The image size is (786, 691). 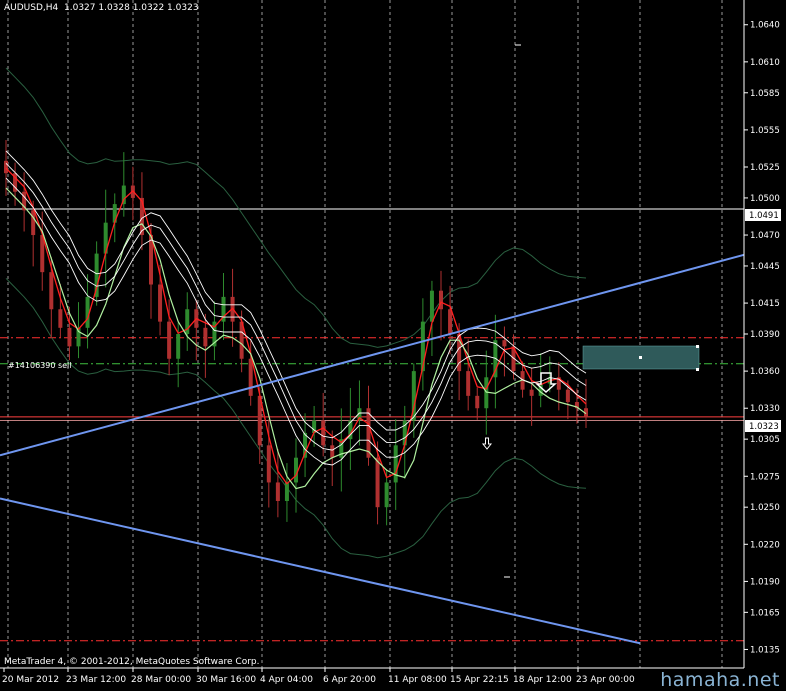 I want to click on ohlc-label: 1.0327 1.0328 1.0322 1.0323, so click(x=131, y=8).